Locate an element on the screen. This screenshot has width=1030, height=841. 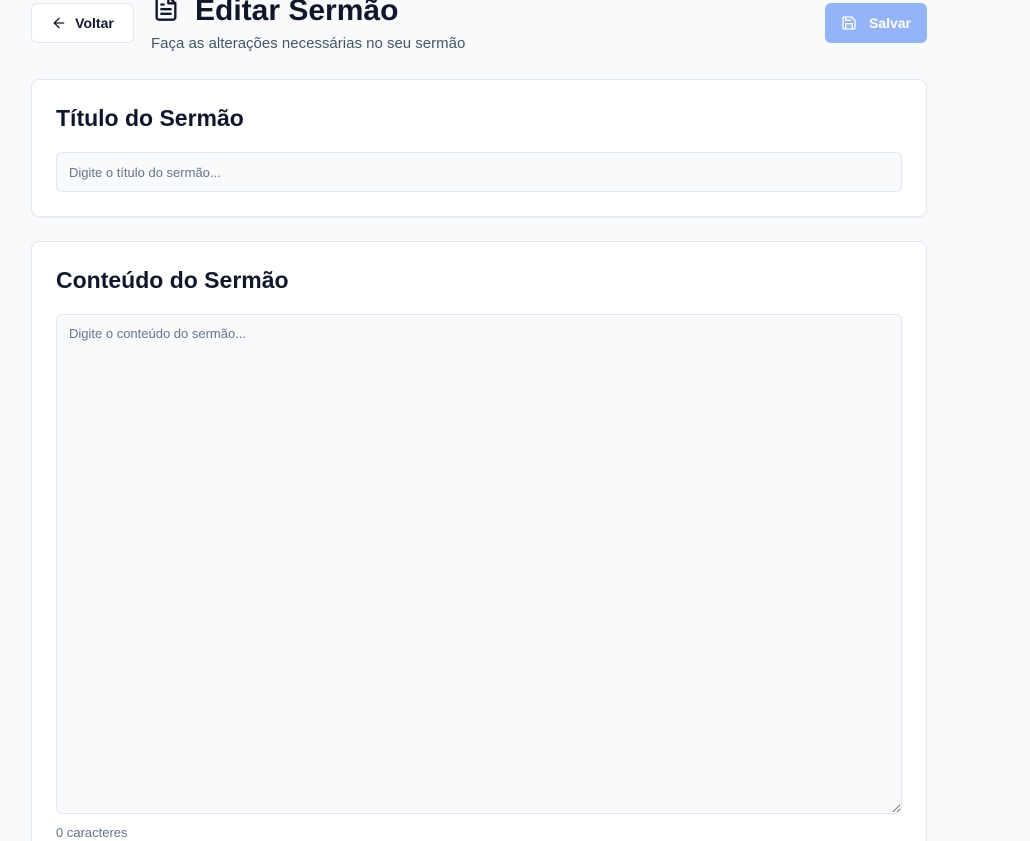
arrow-left-icon is located at coordinates (59, 23).